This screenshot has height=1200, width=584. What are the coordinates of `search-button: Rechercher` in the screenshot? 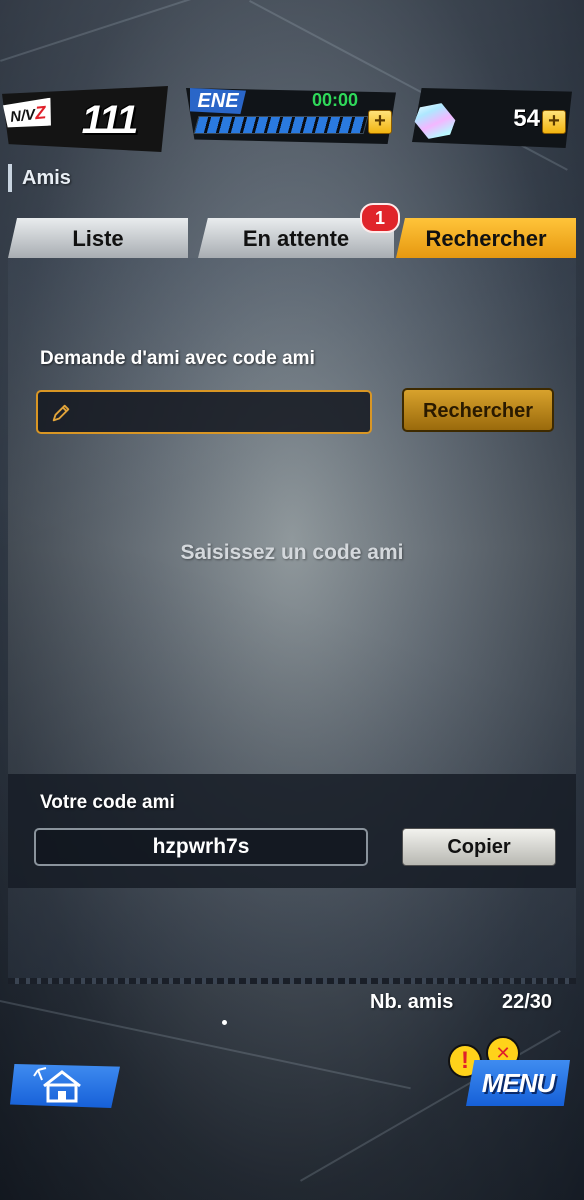 It's located at (478, 410).